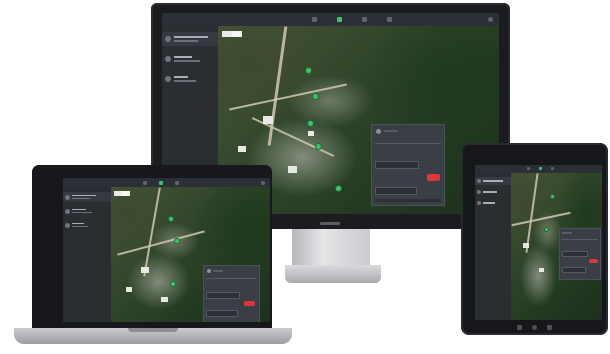 The height and width of the screenshot is (354, 610). I want to click on panel-avatar-icon, so click(378, 131).